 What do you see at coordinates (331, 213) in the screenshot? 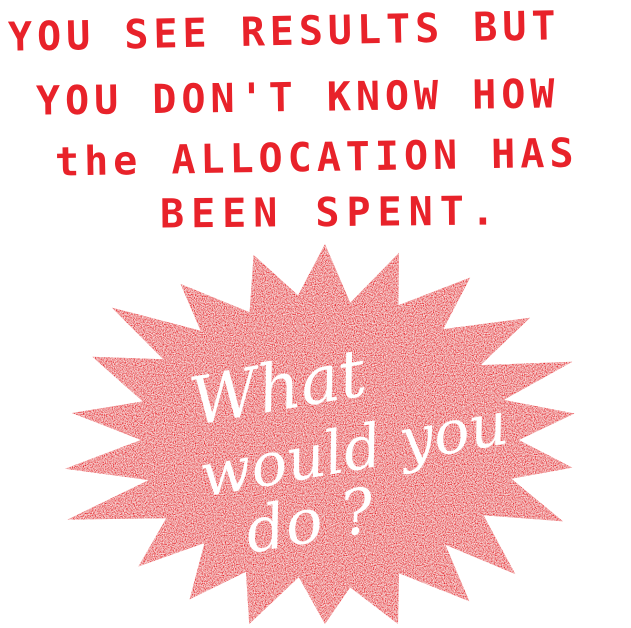
I see `headline-line-4: BEEN SPENT.` at bounding box center [331, 213].